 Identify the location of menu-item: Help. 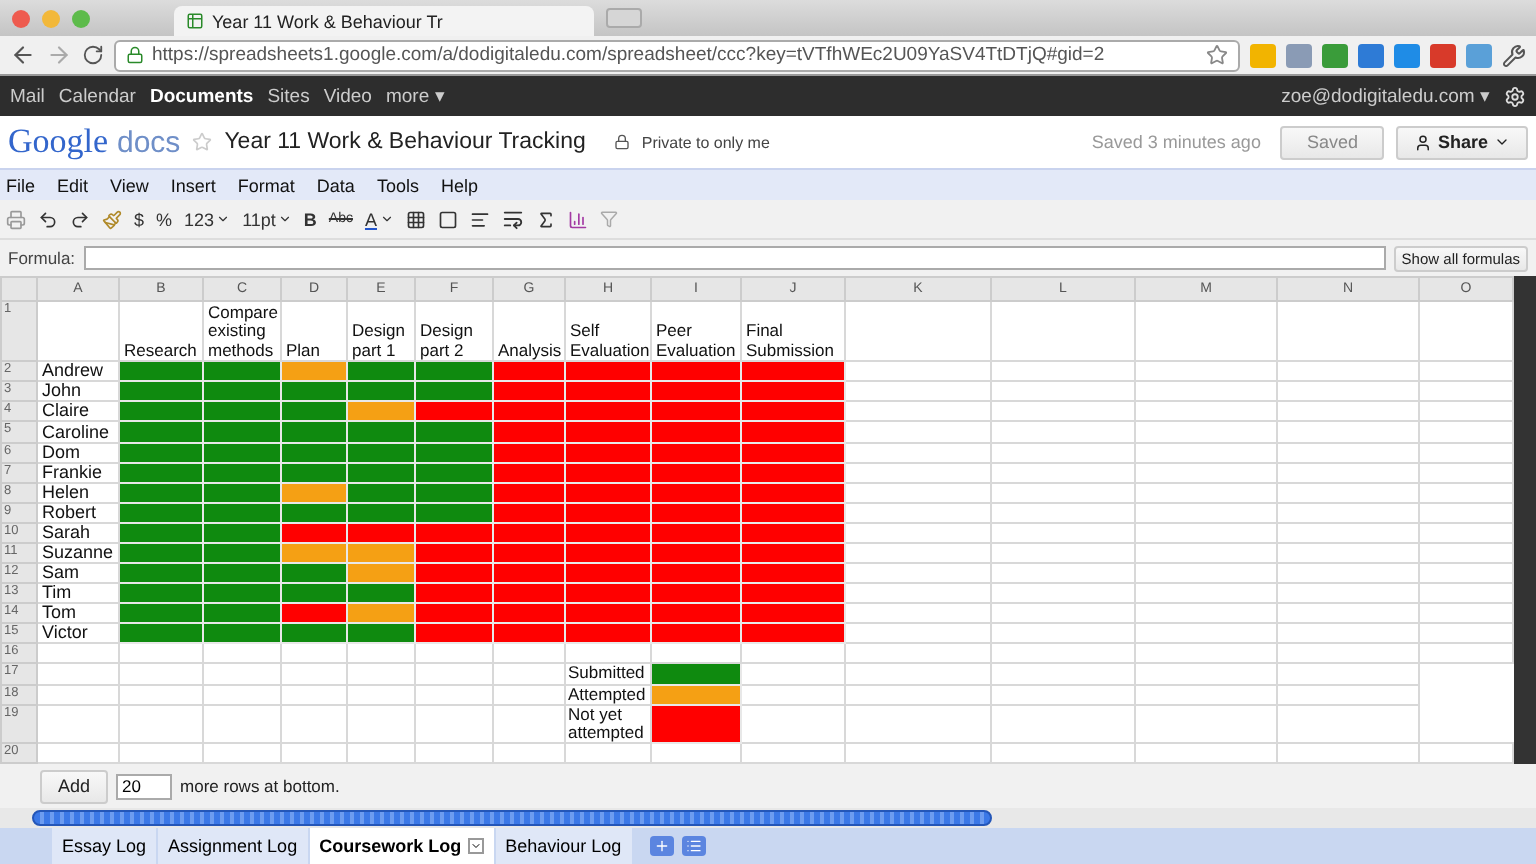
(459, 185).